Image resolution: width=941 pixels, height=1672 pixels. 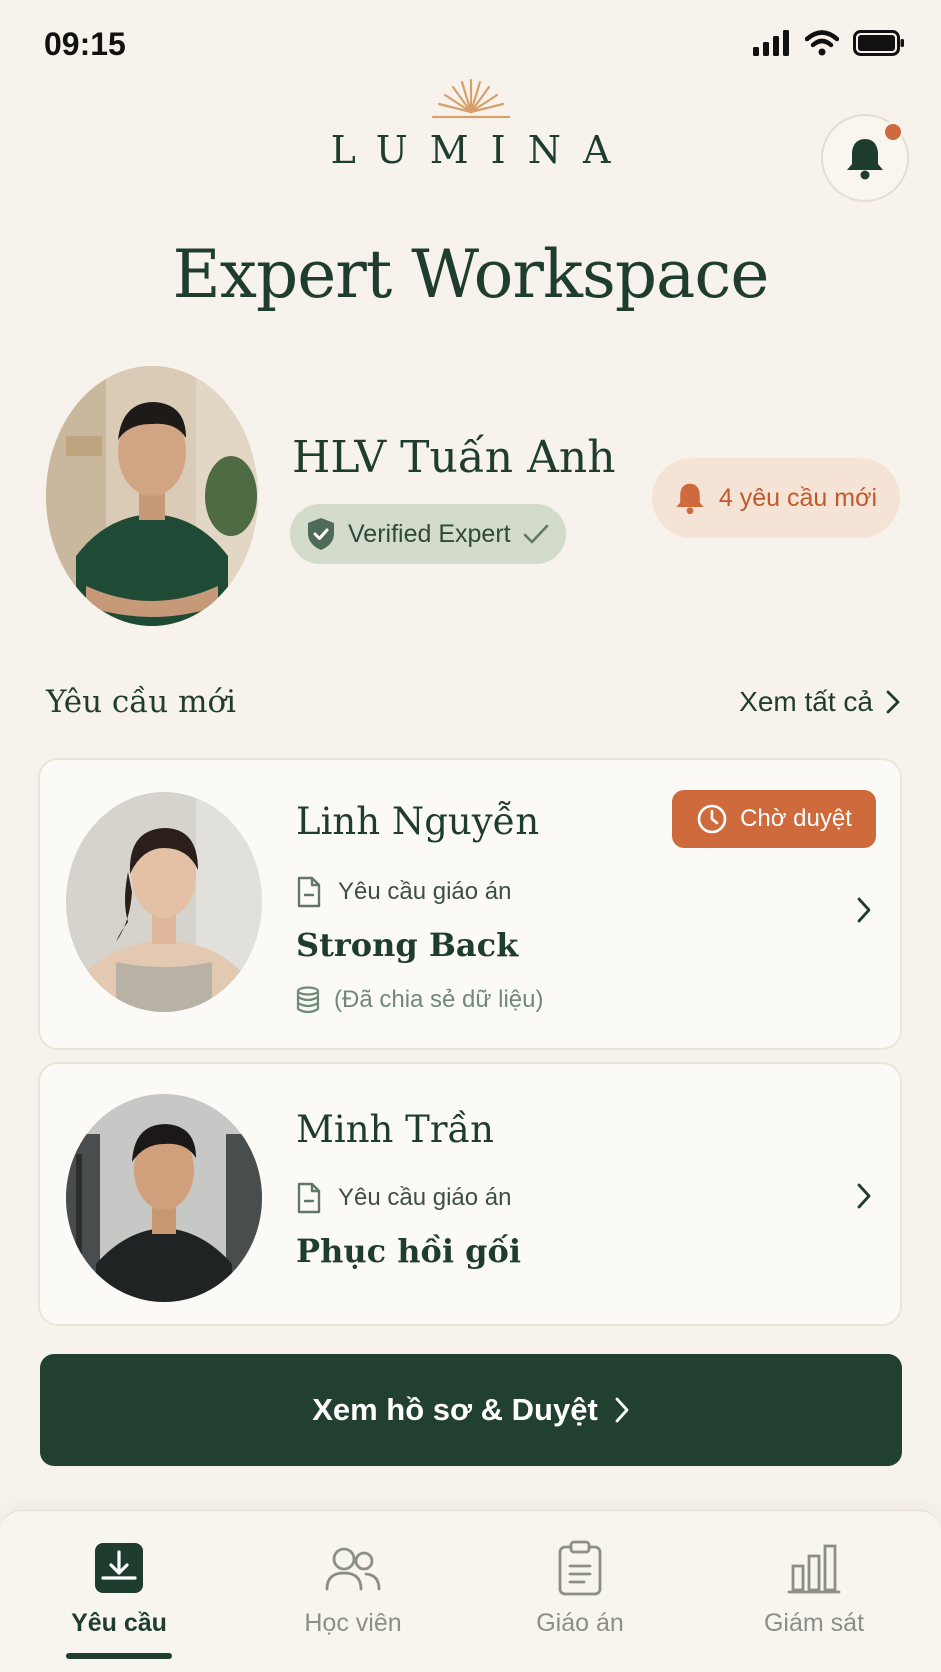 I want to click on nav-item-monitoring: Giám sát, so click(x=814, y=1587).